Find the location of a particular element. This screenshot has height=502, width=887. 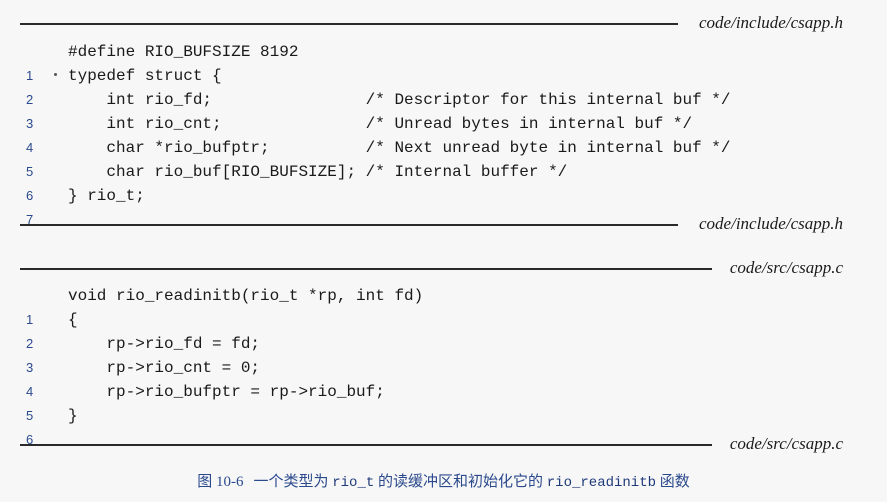

header-rule-line-top is located at coordinates (349, 24).